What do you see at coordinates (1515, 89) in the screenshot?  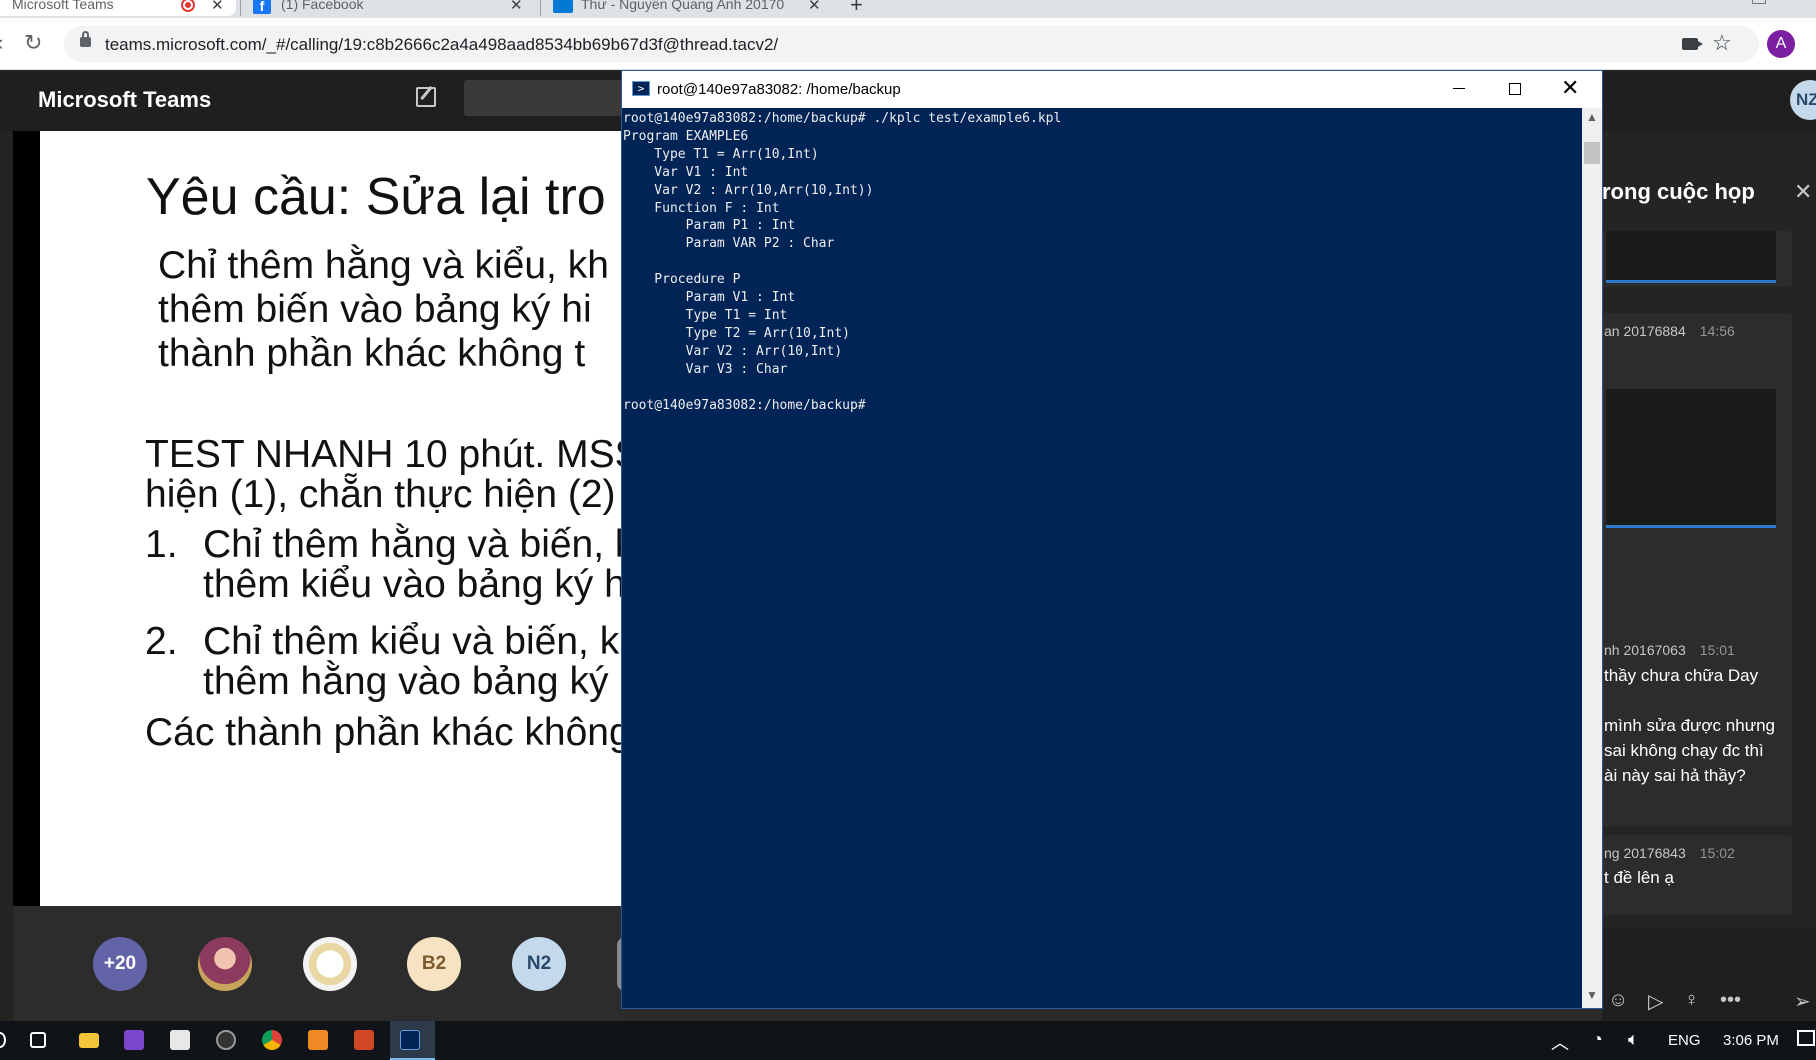 I see `maximize-icon` at bounding box center [1515, 89].